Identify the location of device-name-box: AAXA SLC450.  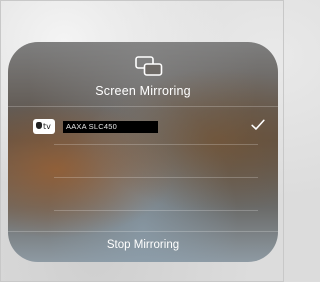
(110, 127).